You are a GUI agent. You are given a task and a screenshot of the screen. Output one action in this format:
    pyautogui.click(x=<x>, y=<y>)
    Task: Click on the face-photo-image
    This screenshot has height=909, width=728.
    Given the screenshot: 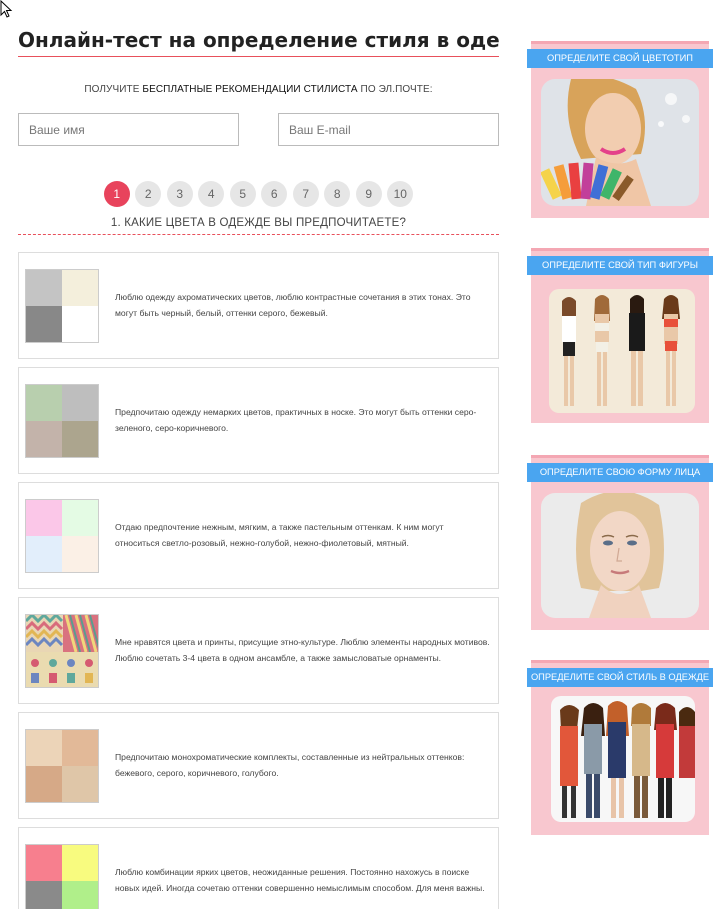 What is the action you would take?
    pyautogui.click(x=620, y=555)
    